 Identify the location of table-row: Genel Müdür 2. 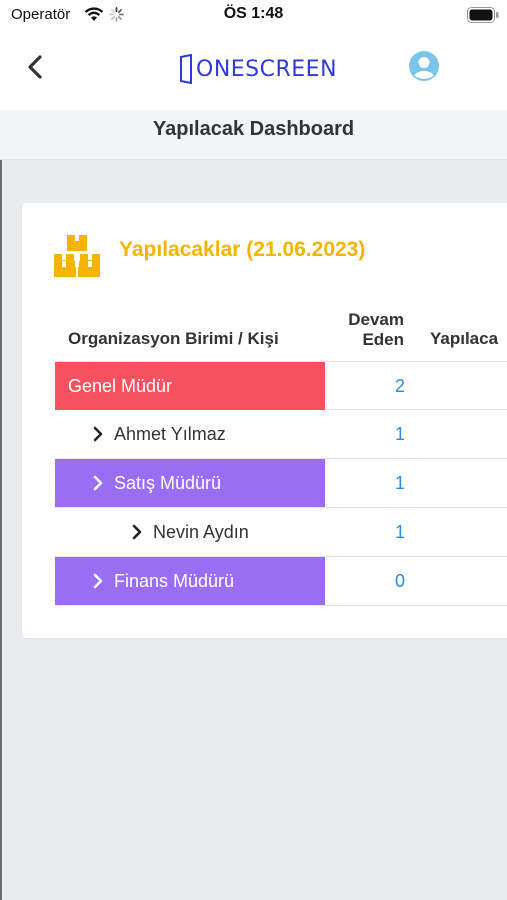
(281, 385).